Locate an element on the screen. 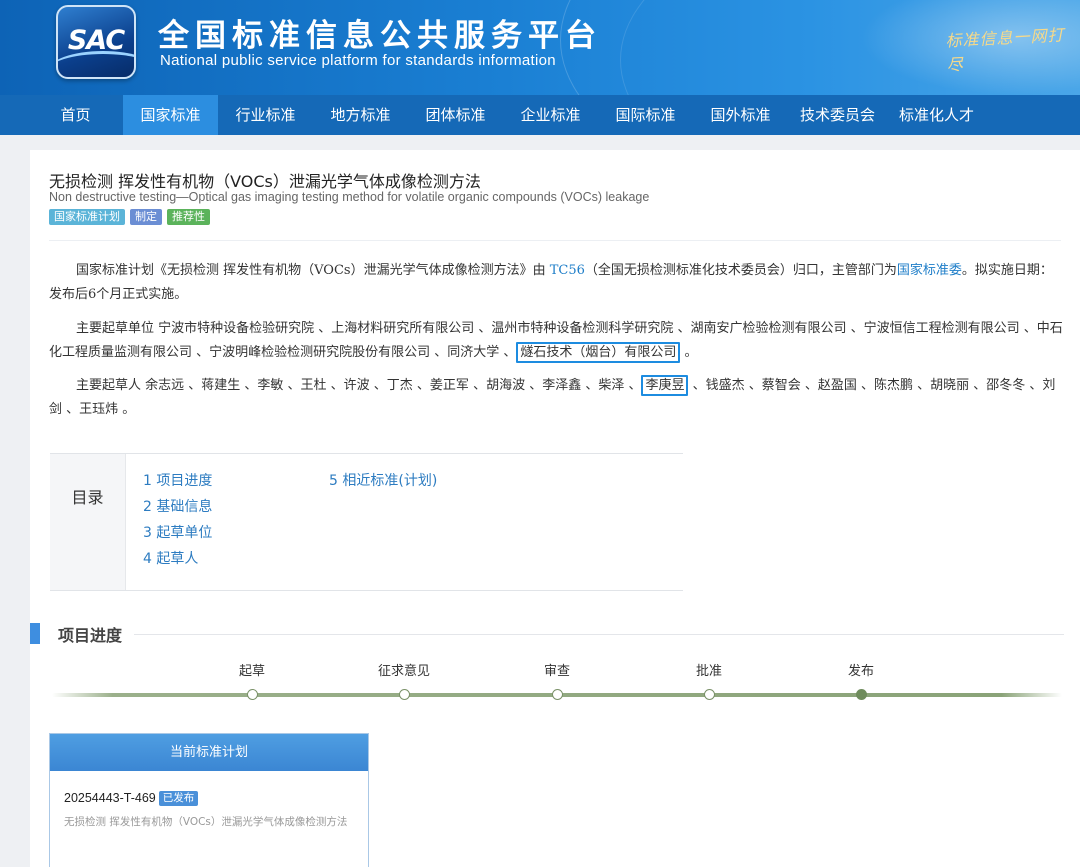  timeline-step-label: 起草 is located at coordinates (251, 671).